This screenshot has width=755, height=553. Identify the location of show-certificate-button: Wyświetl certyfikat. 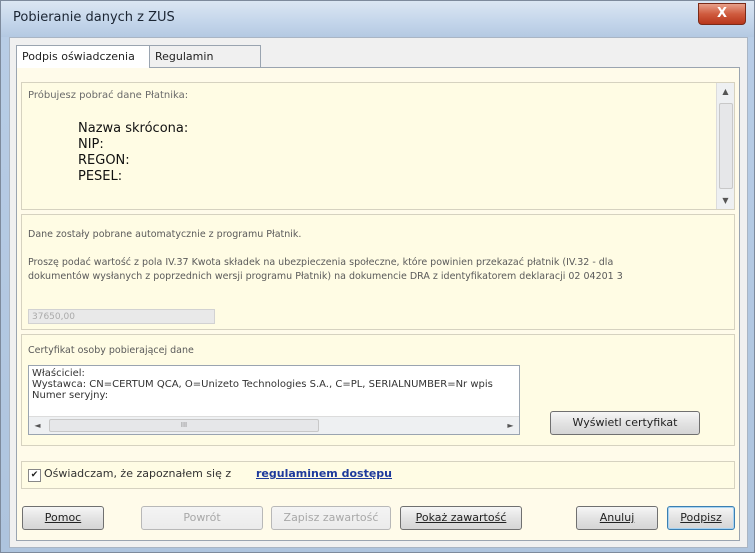
(625, 423).